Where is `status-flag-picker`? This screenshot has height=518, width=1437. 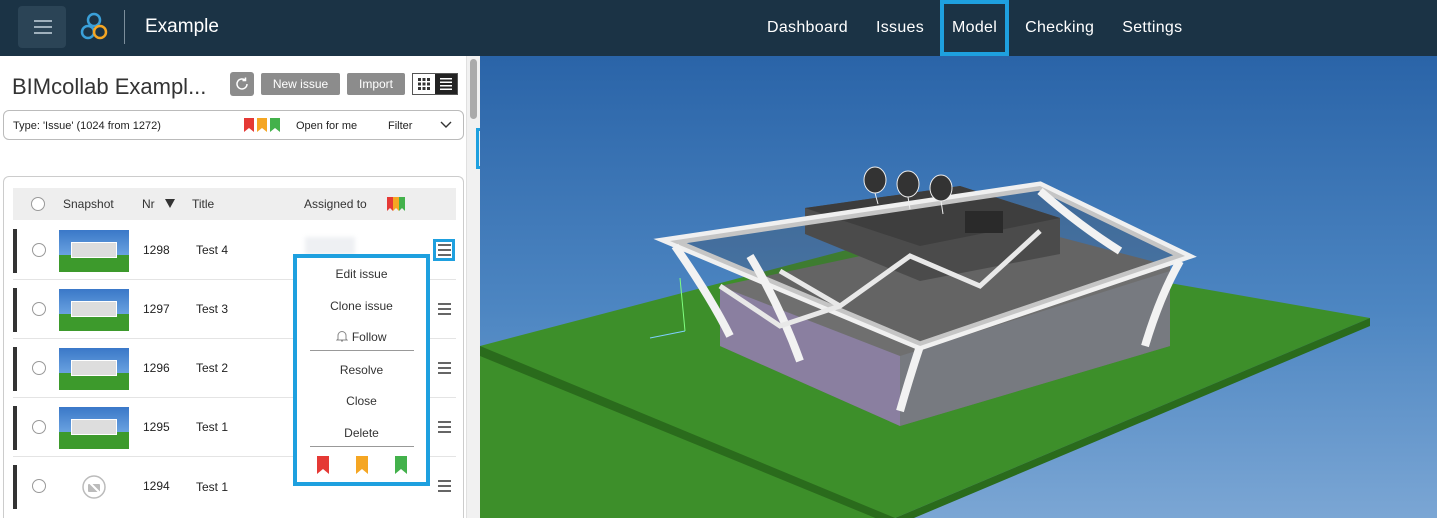
status-flag-picker is located at coordinates (362, 465).